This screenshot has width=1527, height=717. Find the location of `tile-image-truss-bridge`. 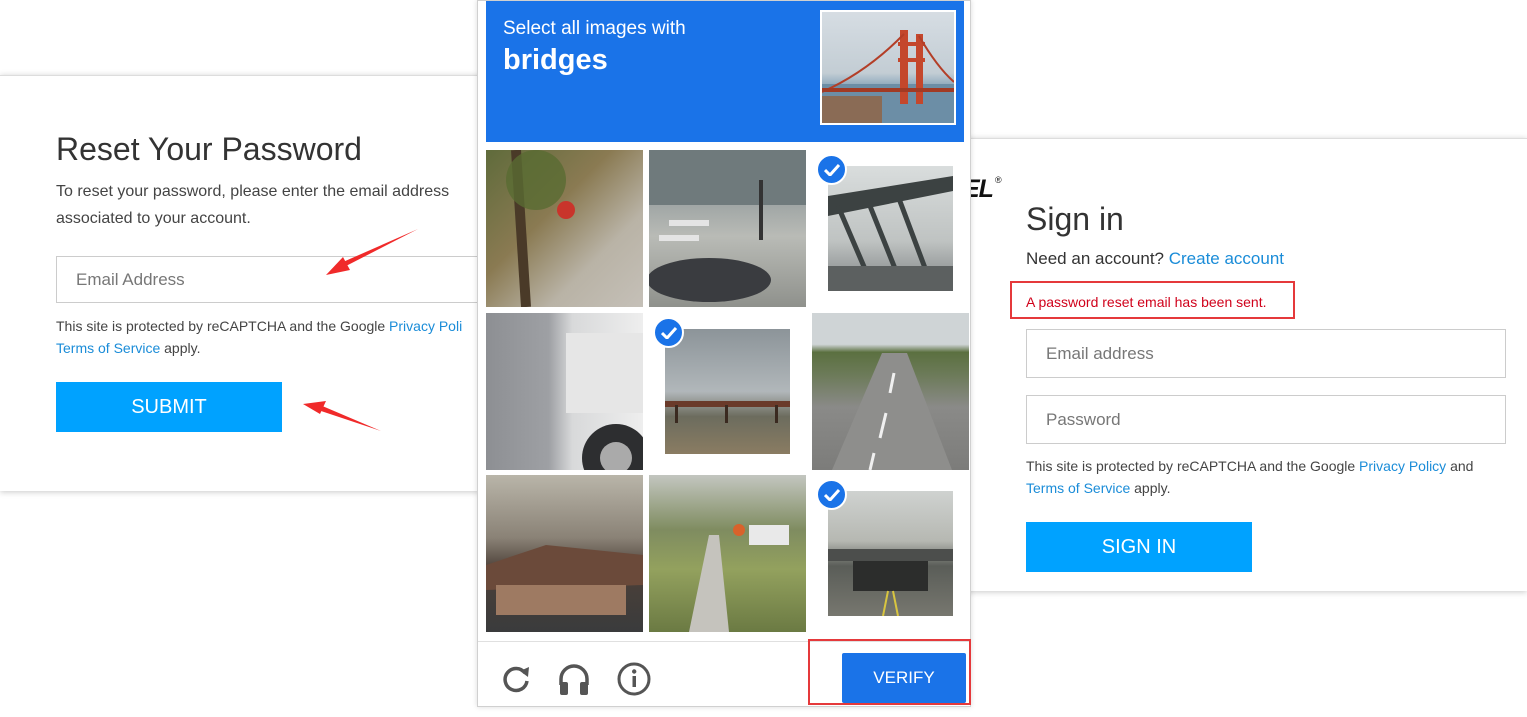

tile-image-truss-bridge is located at coordinates (890, 228).